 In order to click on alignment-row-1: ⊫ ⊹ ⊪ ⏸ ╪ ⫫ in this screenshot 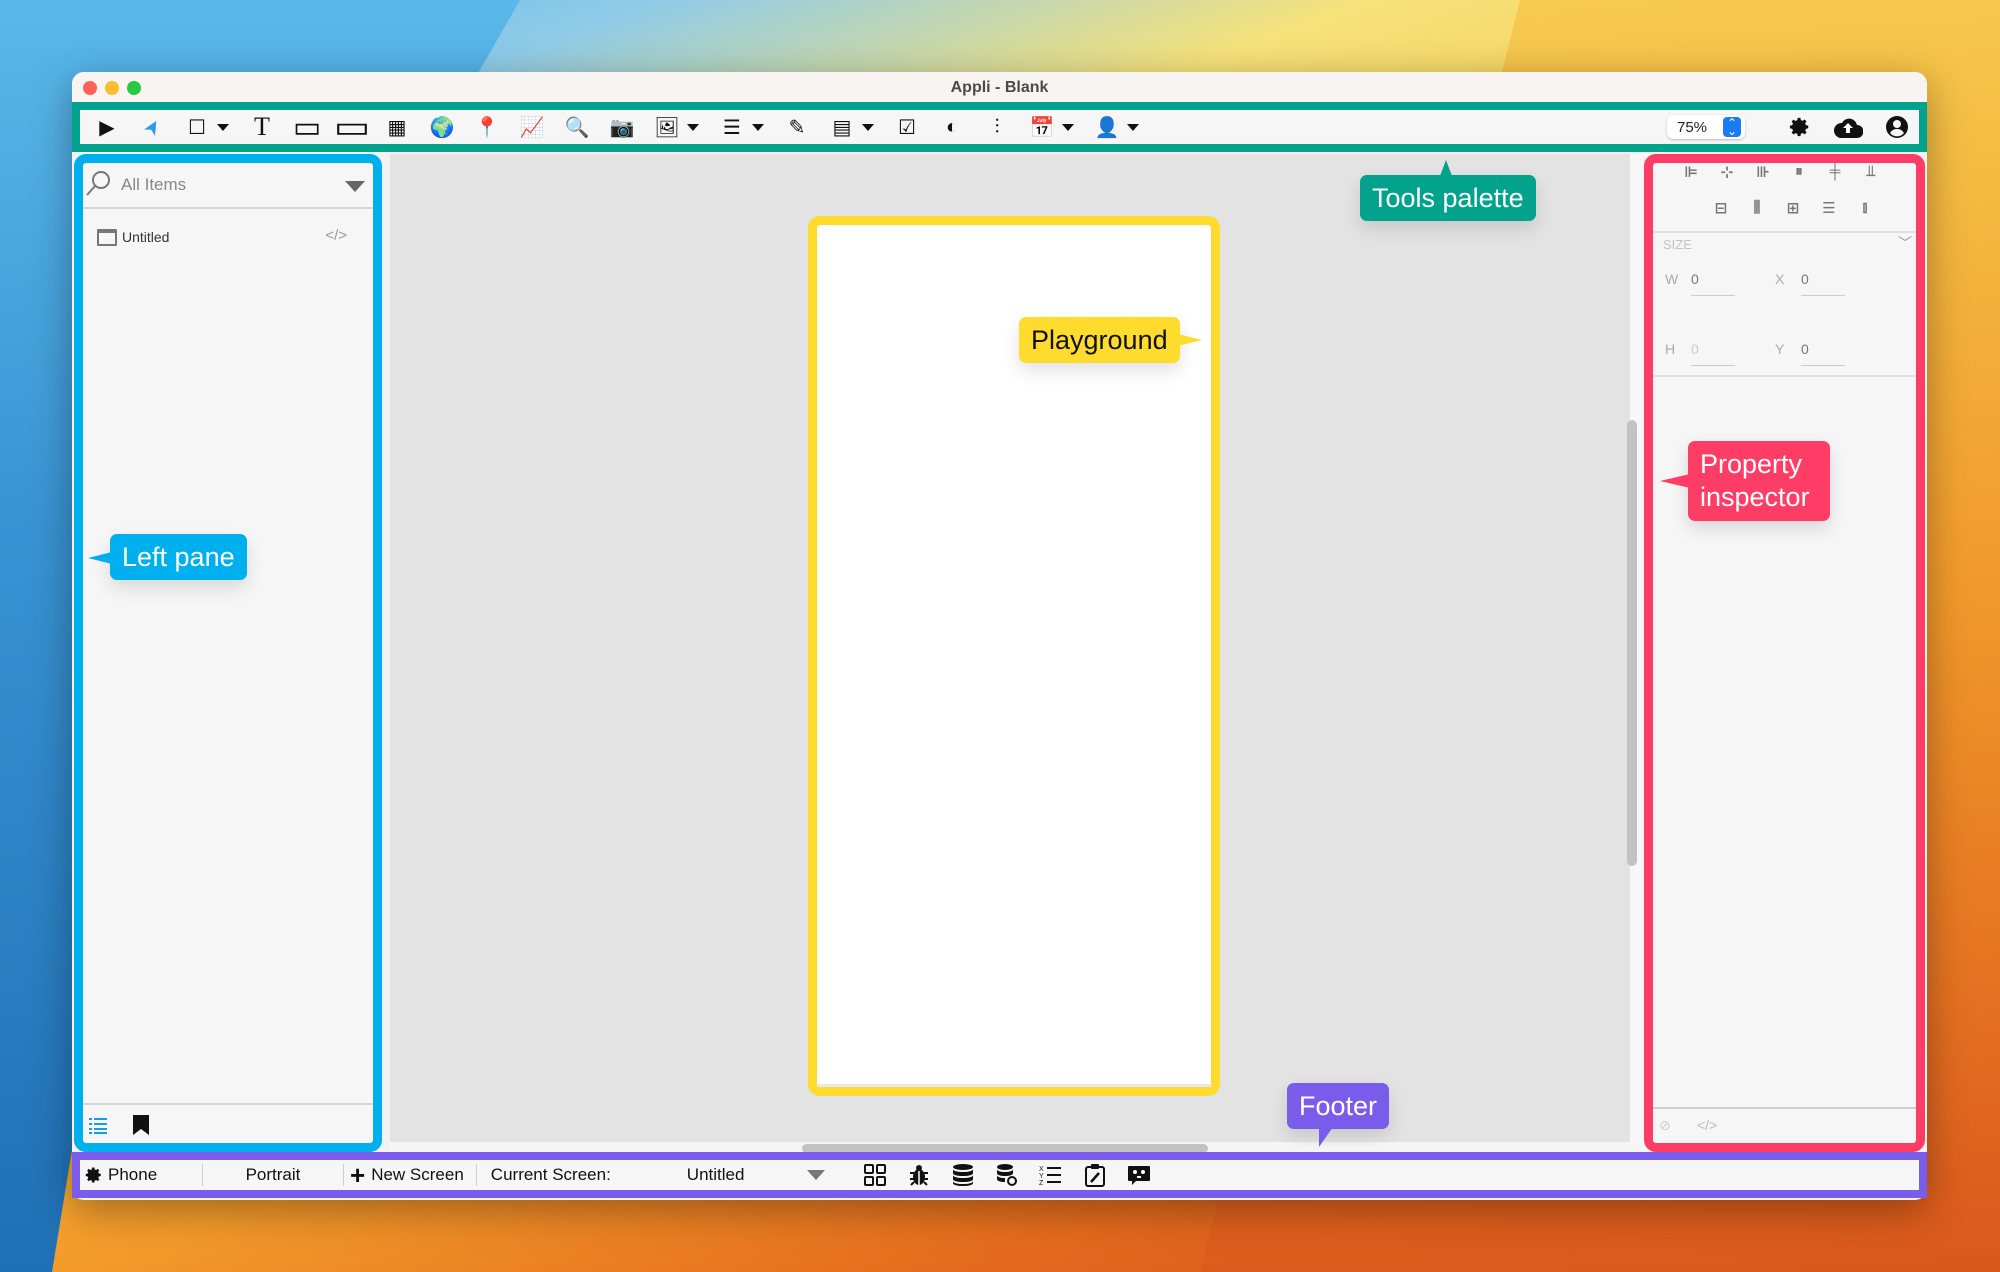, I will do `click(1781, 175)`.